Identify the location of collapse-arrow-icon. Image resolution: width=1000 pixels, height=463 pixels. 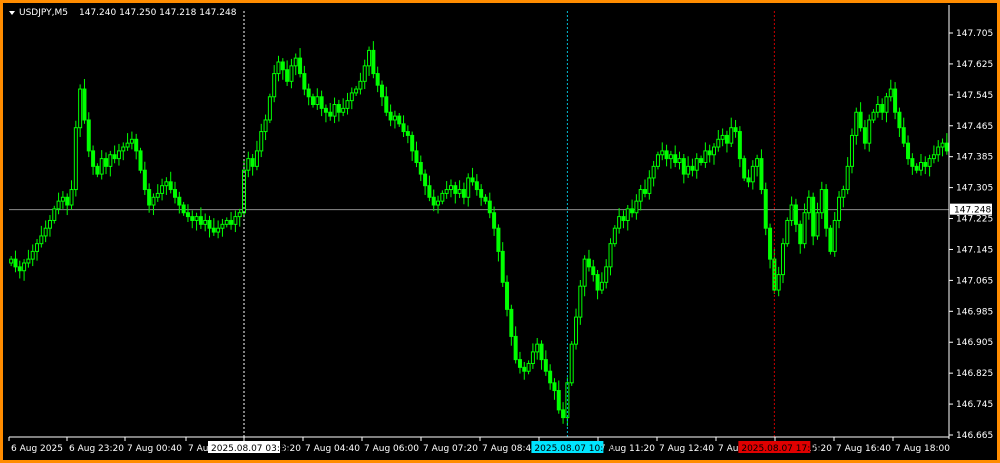
(12, 13).